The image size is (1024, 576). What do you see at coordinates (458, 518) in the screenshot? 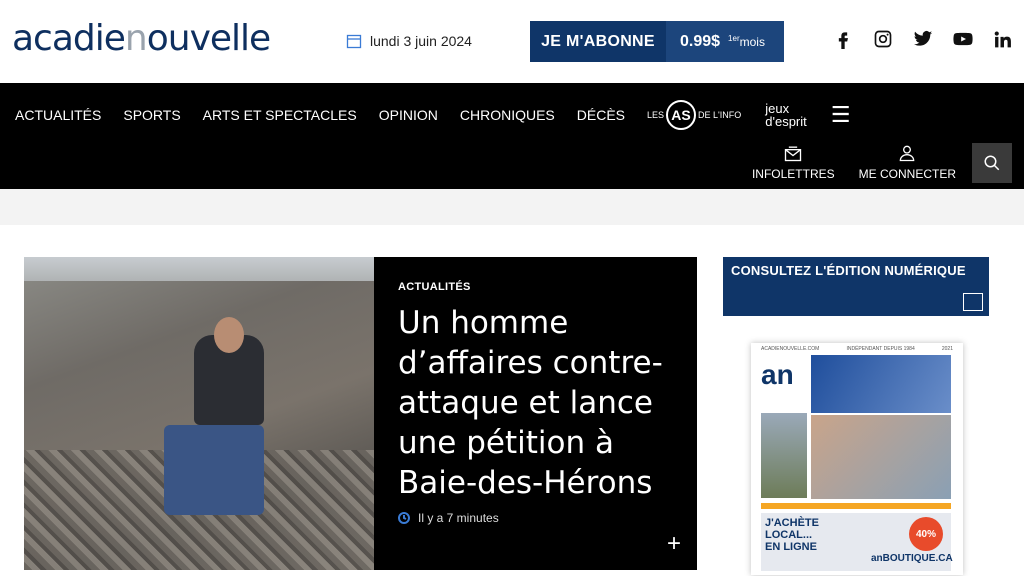
I see `article-time-text: Il y a 7 minutes` at bounding box center [458, 518].